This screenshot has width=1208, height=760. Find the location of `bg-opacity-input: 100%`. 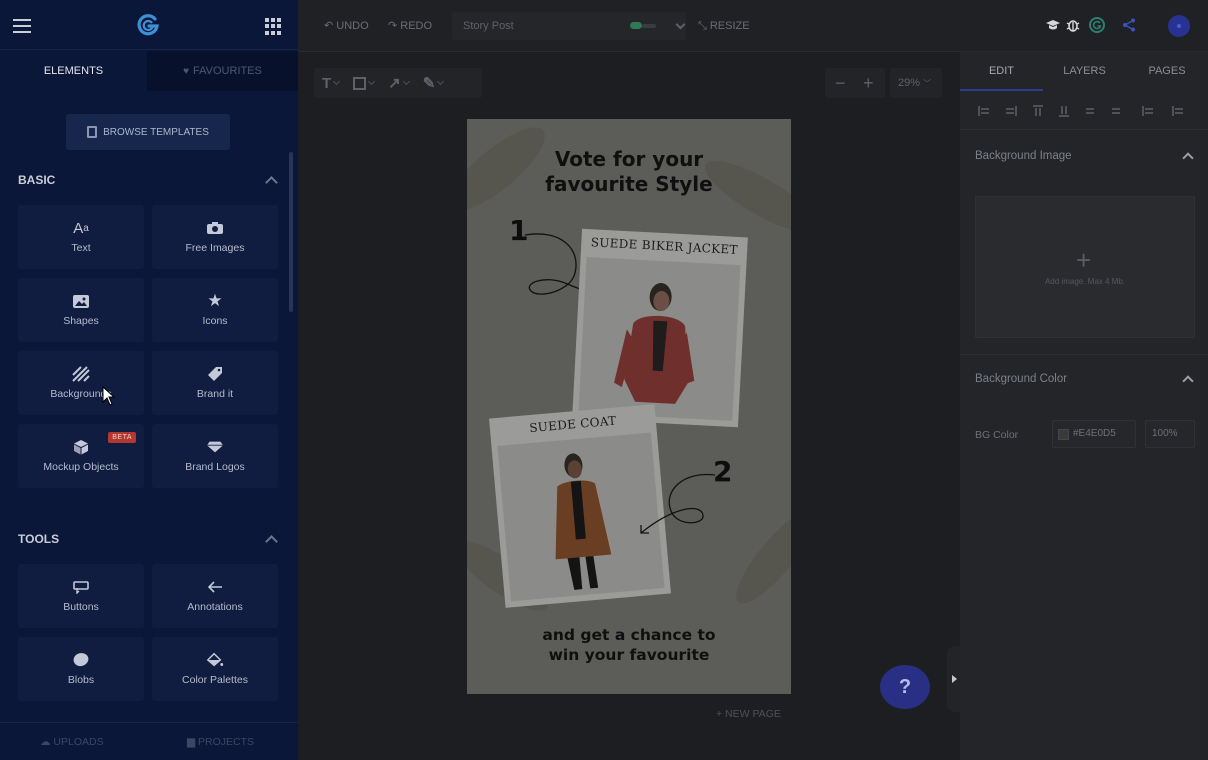

bg-opacity-input: 100% is located at coordinates (1170, 434).